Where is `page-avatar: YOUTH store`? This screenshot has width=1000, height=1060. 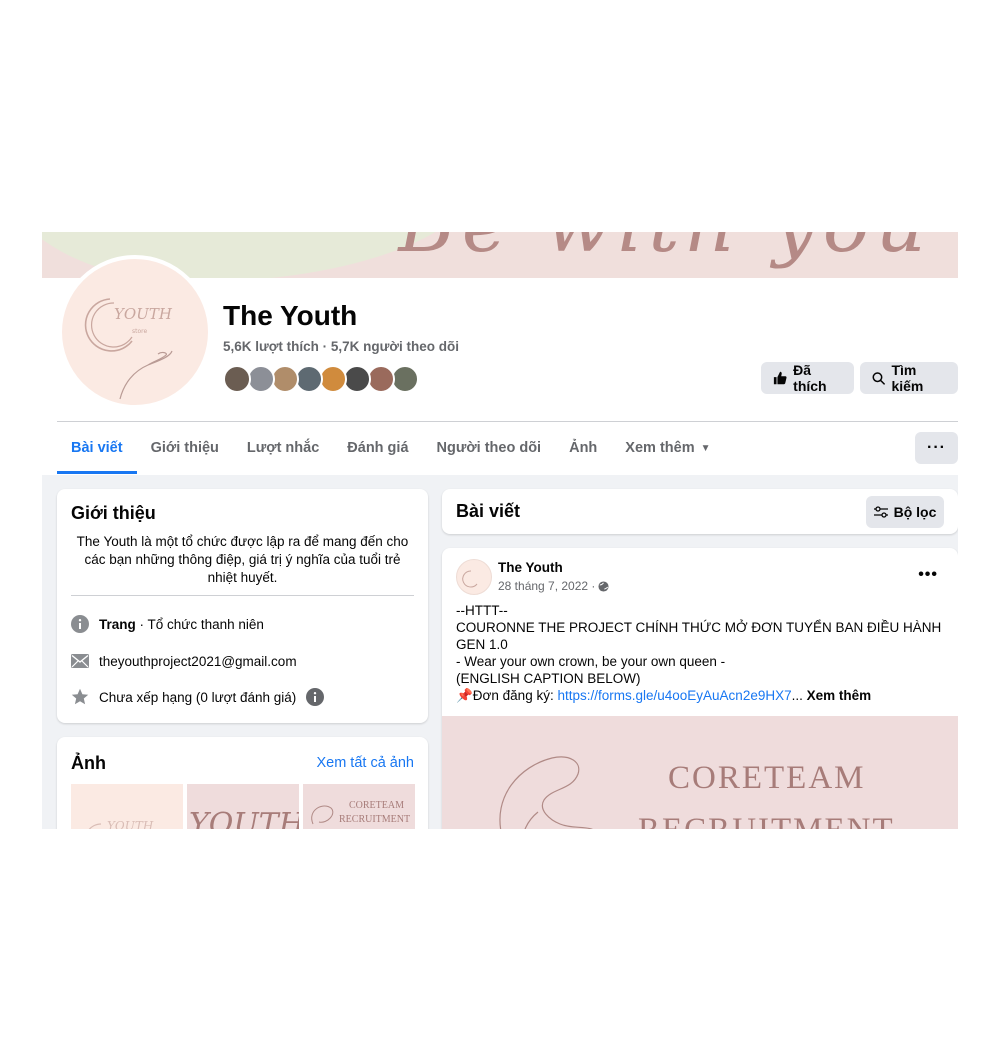
page-avatar: YOUTH store is located at coordinates (135, 332).